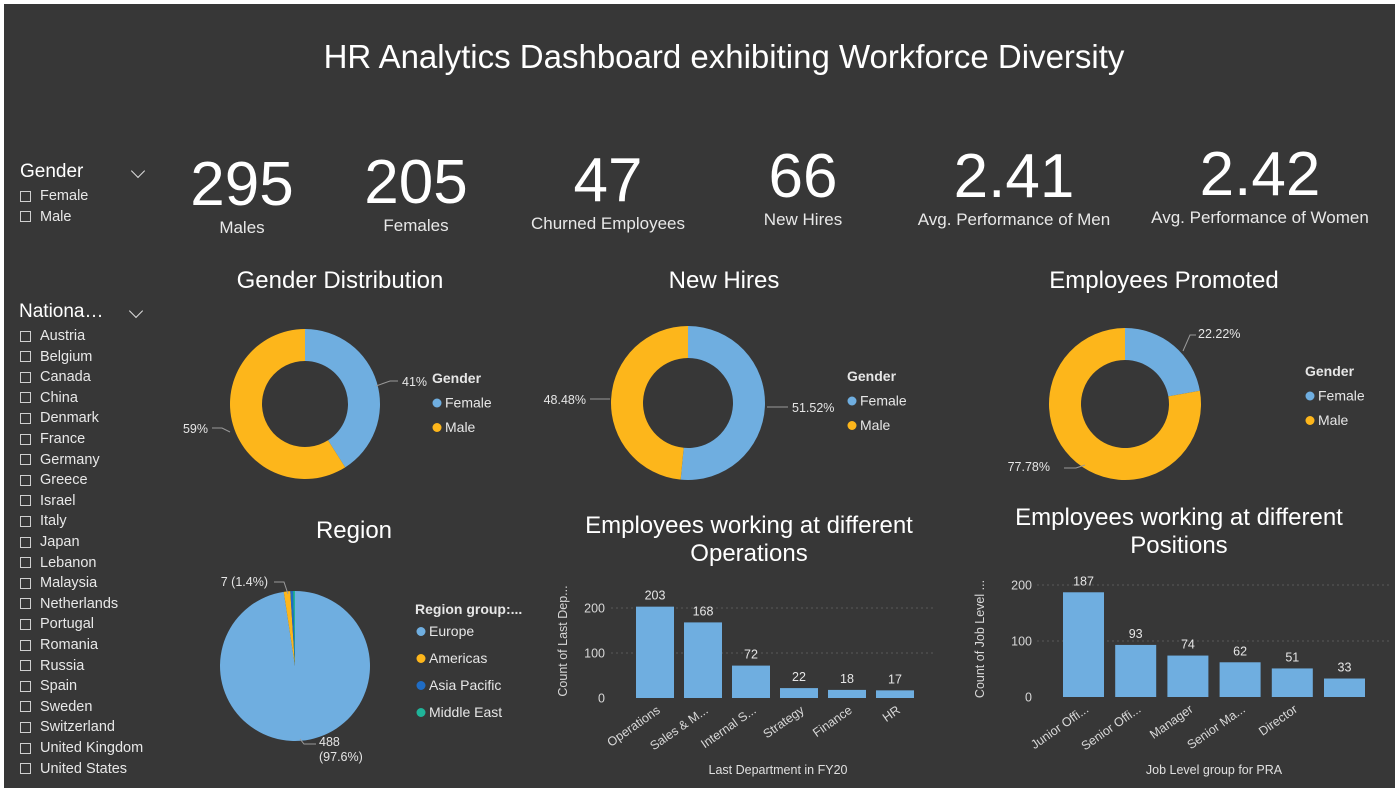 This screenshot has width=1395, height=788. Describe the element at coordinates (414, 382) in the screenshot. I see `data-label: 41%` at that location.